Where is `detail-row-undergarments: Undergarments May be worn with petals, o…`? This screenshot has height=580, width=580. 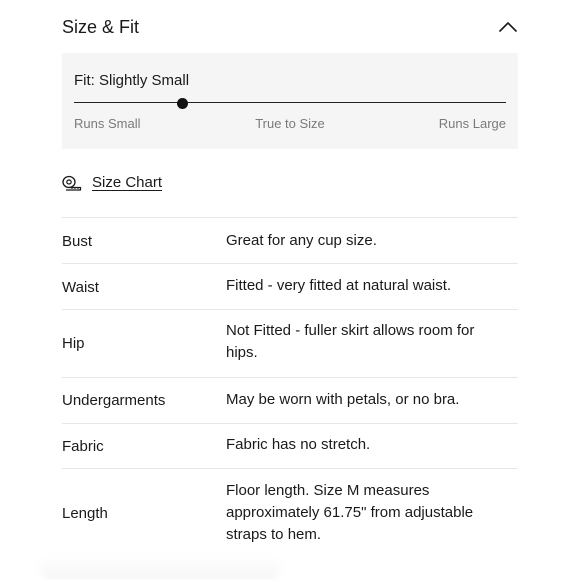 detail-row-undergarments: Undergarments May be worn with petals, o… is located at coordinates (290, 400).